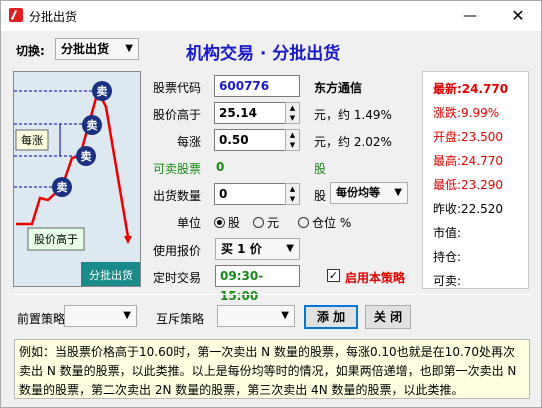  Describe the element at coordinates (320, 169) in the screenshot. I see `sellable-unit: 股` at that location.